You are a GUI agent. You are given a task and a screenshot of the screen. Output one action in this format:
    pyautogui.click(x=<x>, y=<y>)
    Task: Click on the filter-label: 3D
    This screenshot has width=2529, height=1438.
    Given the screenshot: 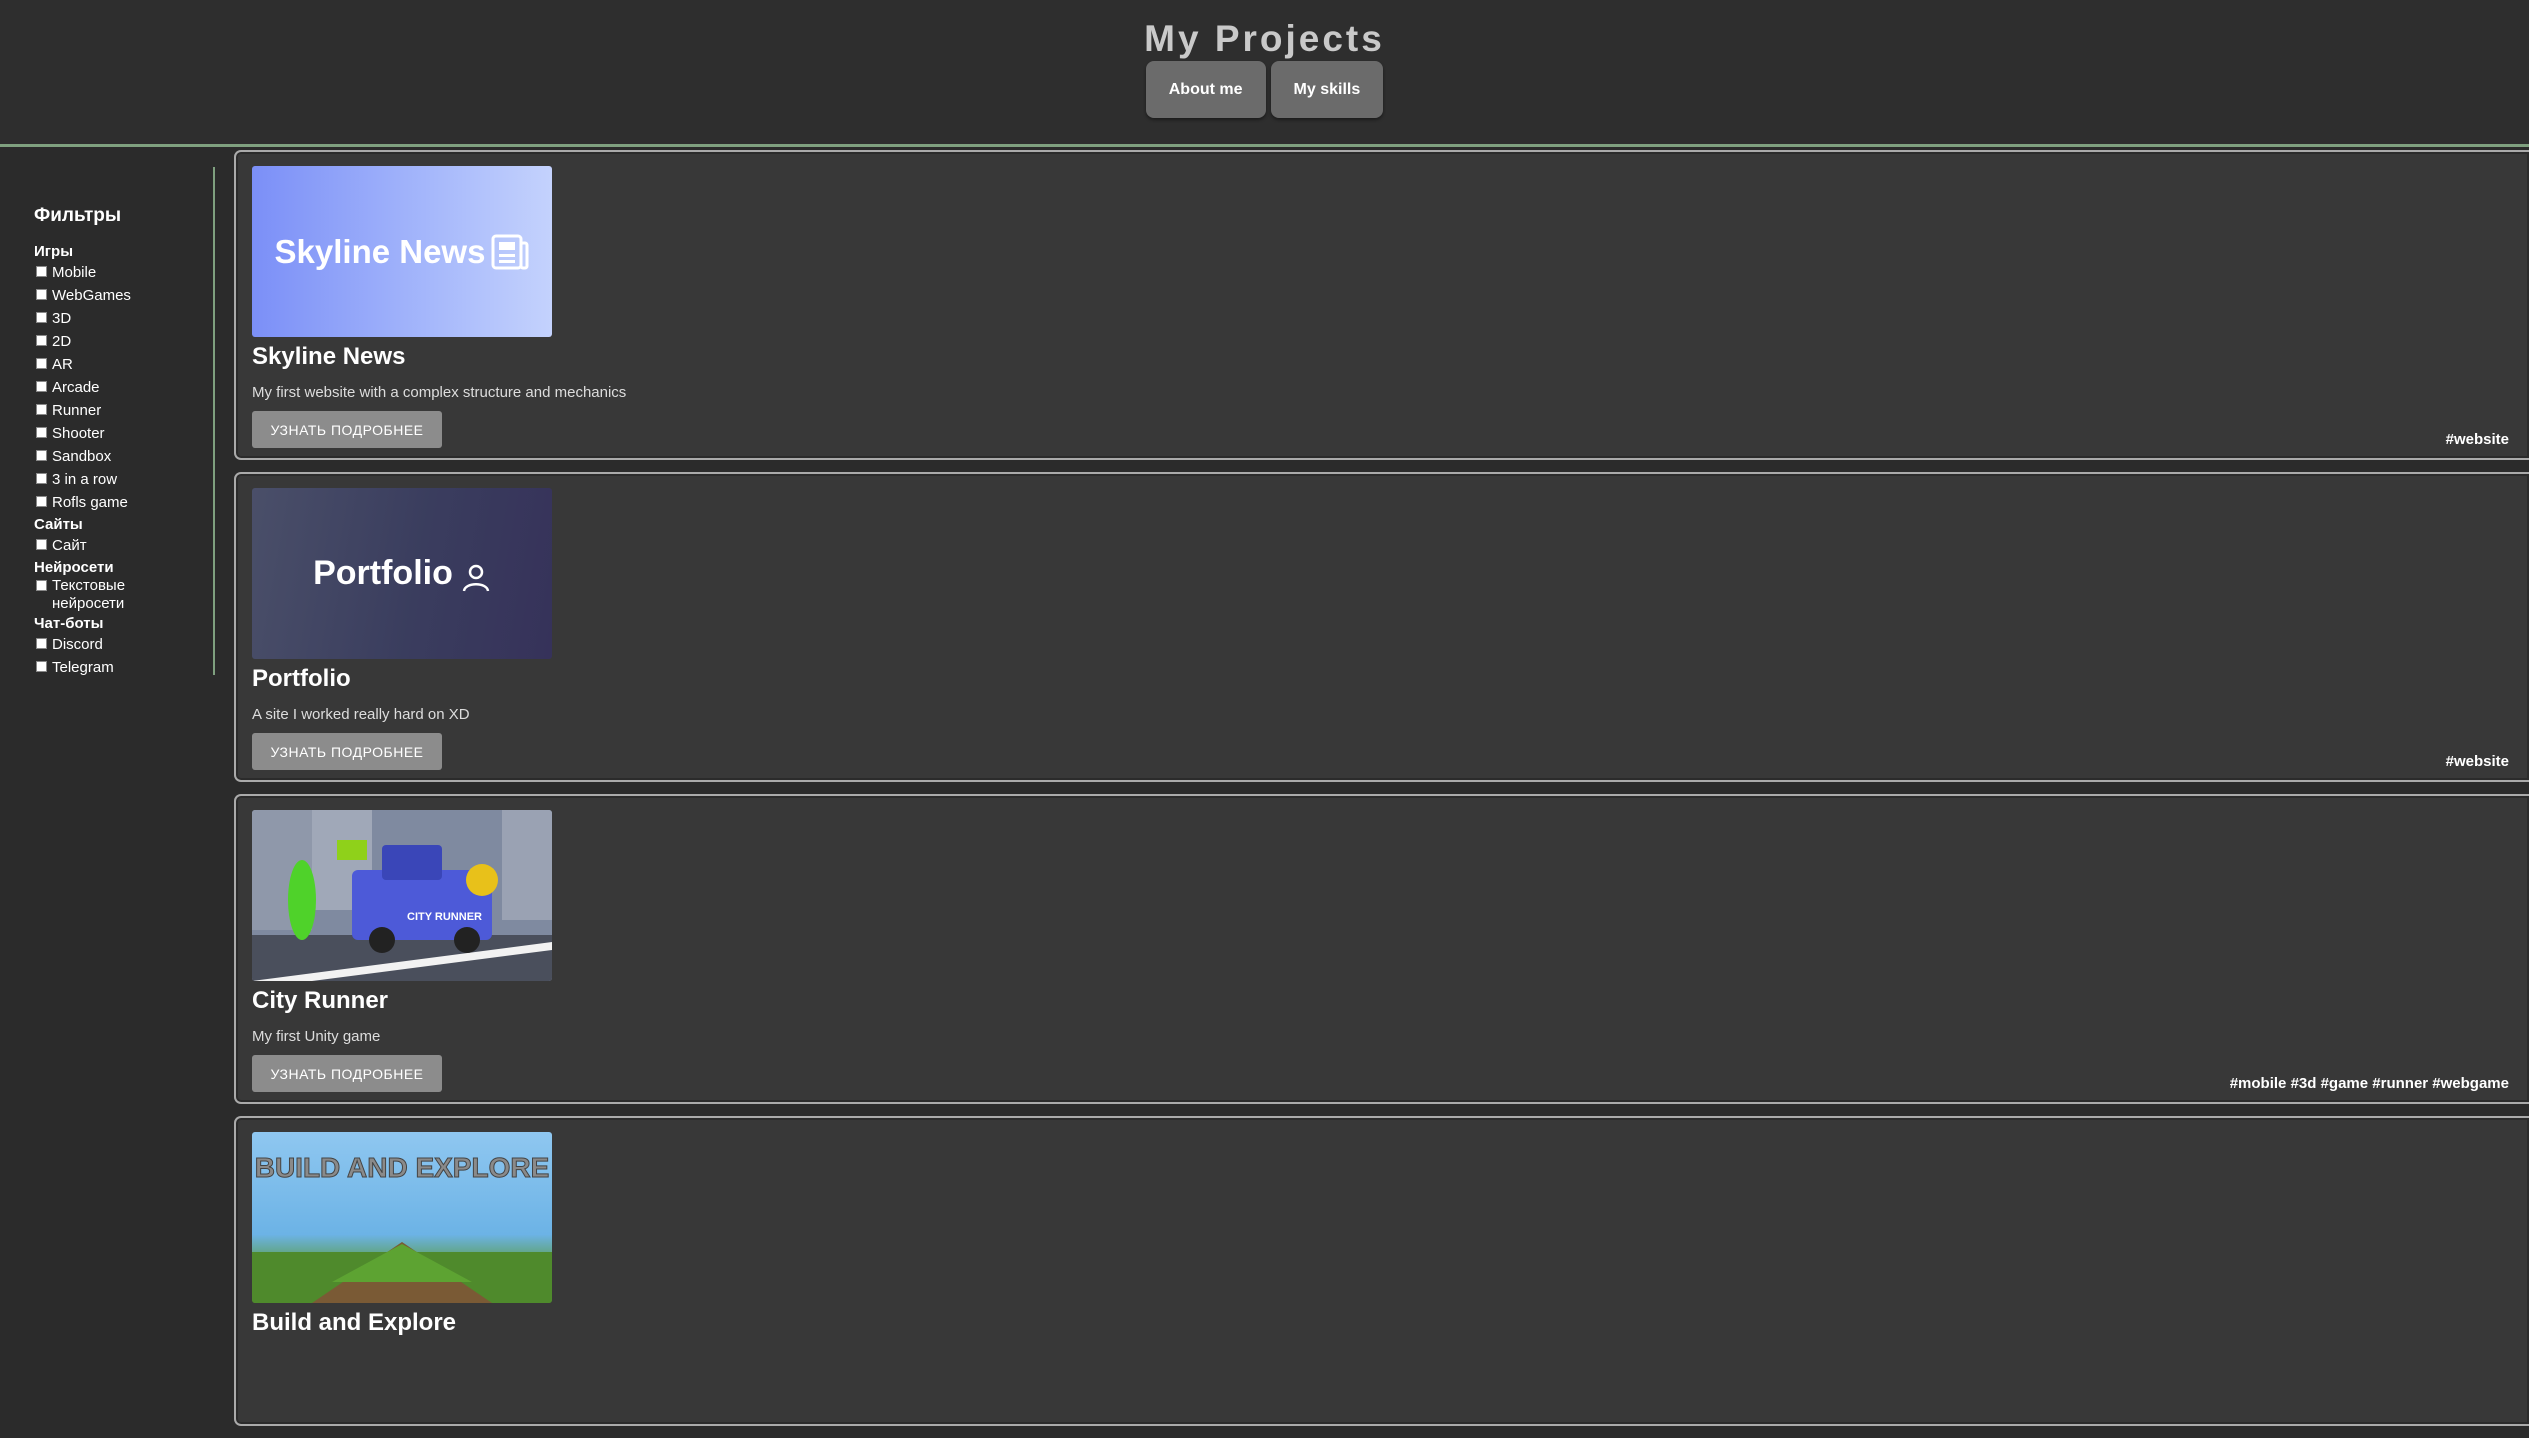 What is the action you would take?
    pyautogui.click(x=62, y=318)
    